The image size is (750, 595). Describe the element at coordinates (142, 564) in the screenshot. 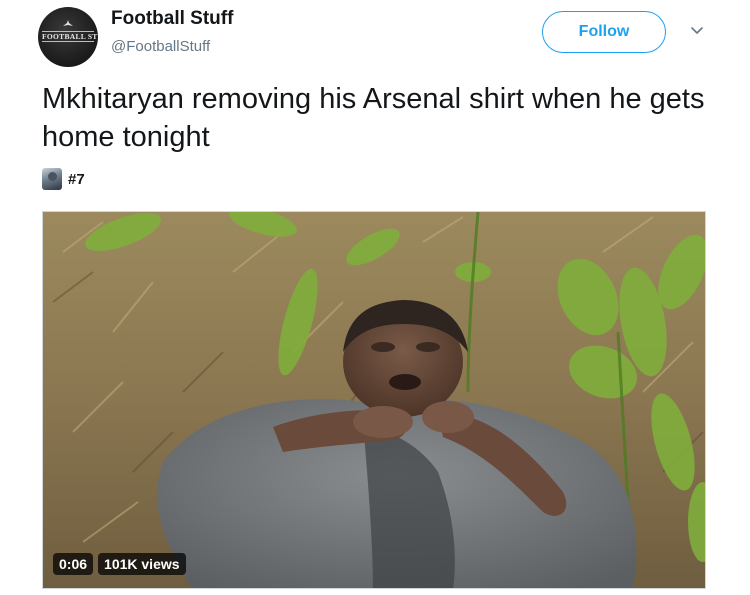

I see `video-views: 101K views` at that location.